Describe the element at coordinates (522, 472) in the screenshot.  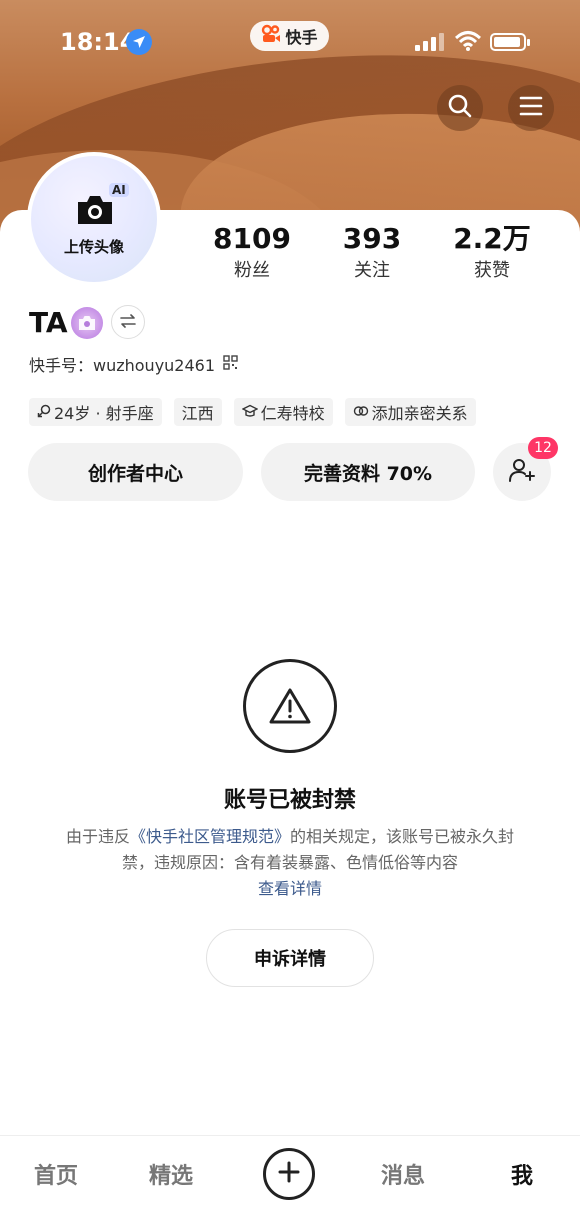
I see `add-user-icon` at that location.